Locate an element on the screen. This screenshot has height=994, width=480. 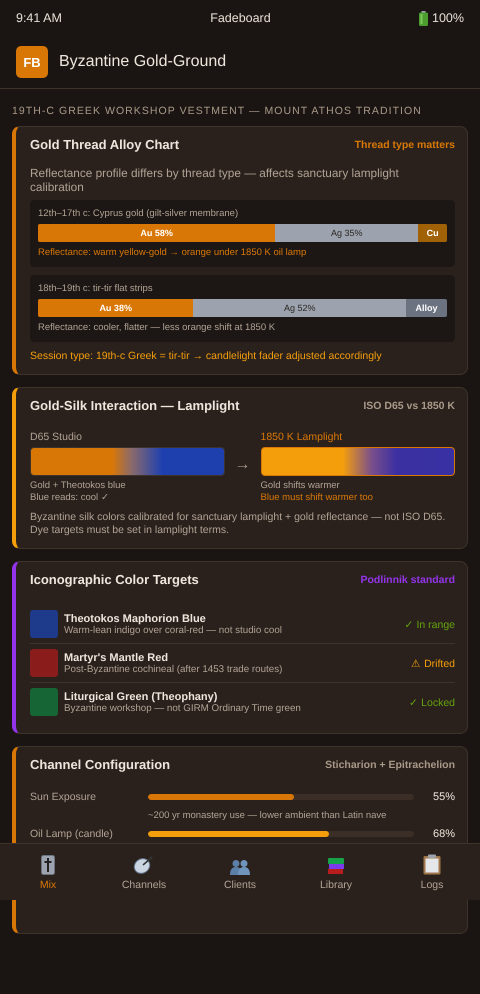
target-description: Byzantine workshop — not GIRM Ordinary Time green is located at coordinates (183, 708).